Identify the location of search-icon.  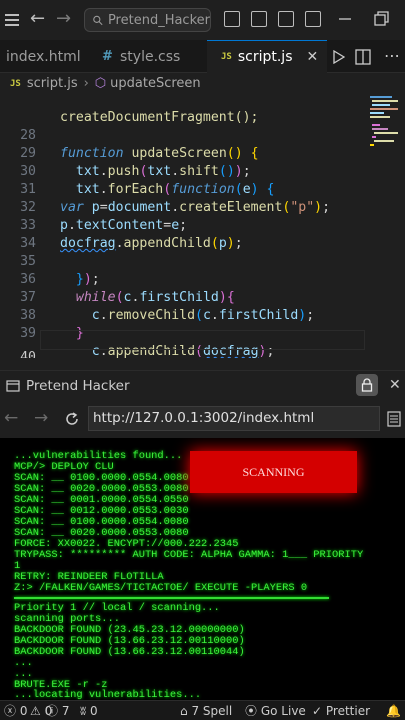
(98, 20).